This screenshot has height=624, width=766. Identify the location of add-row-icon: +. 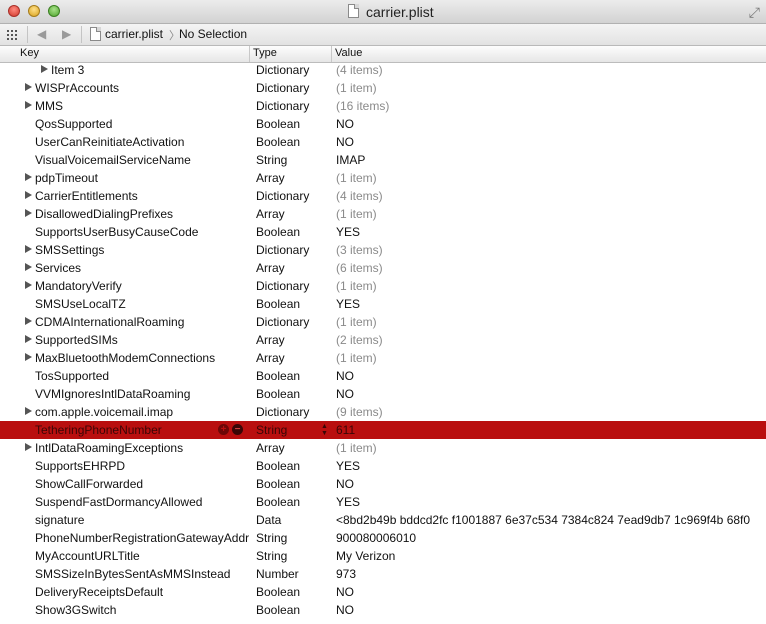
(223, 429).